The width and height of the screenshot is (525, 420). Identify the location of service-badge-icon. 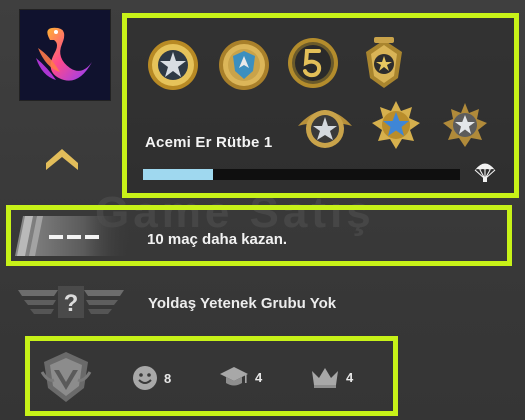
(66, 377).